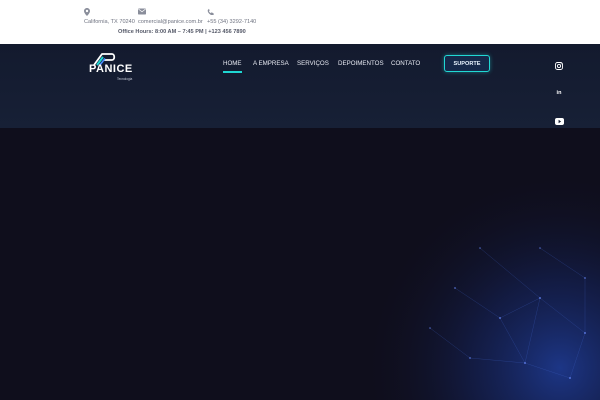 This screenshot has width=600, height=400. I want to click on youtube-link, so click(559, 121).